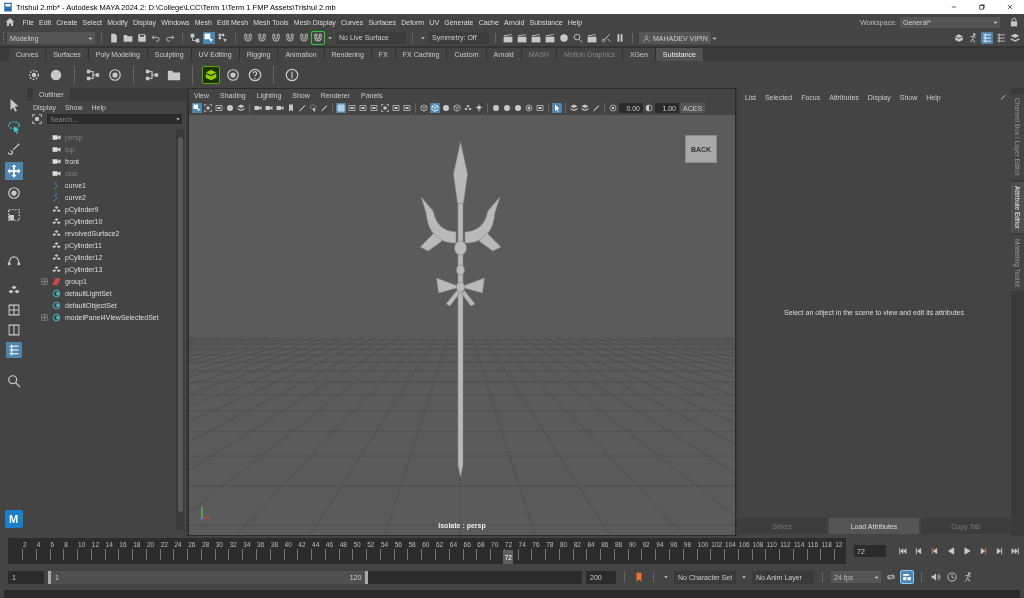 The height and width of the screenshot is (598, 1024). I want to click on help-icon, so click(255, 74).